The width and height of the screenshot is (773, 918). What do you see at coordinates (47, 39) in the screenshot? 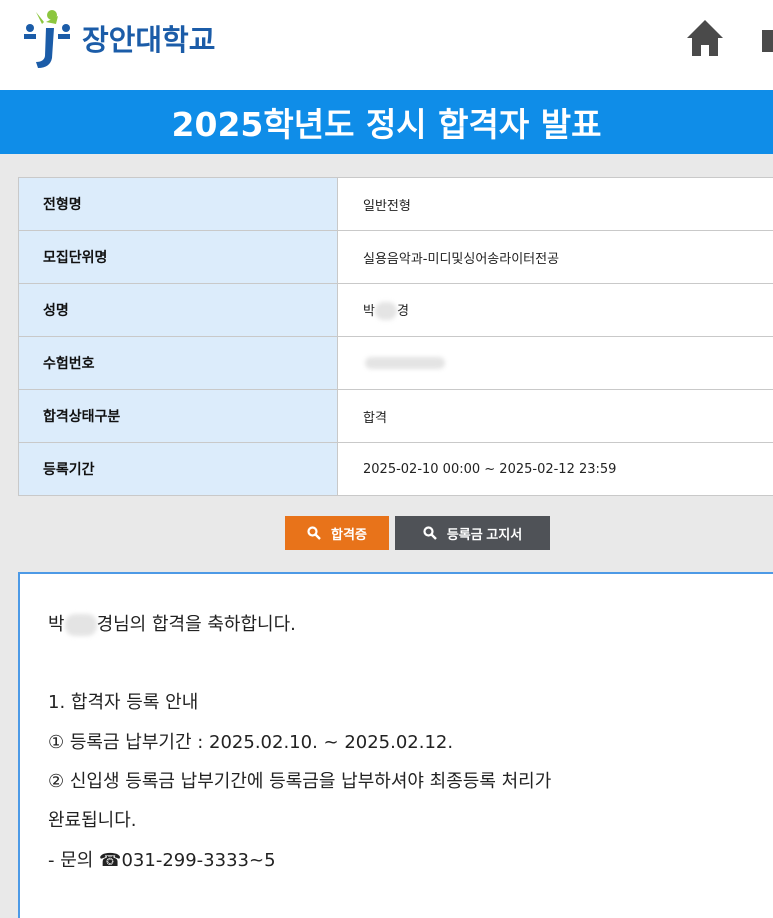
I see `logo-emblem-icon` at bounding box center [47, 39].